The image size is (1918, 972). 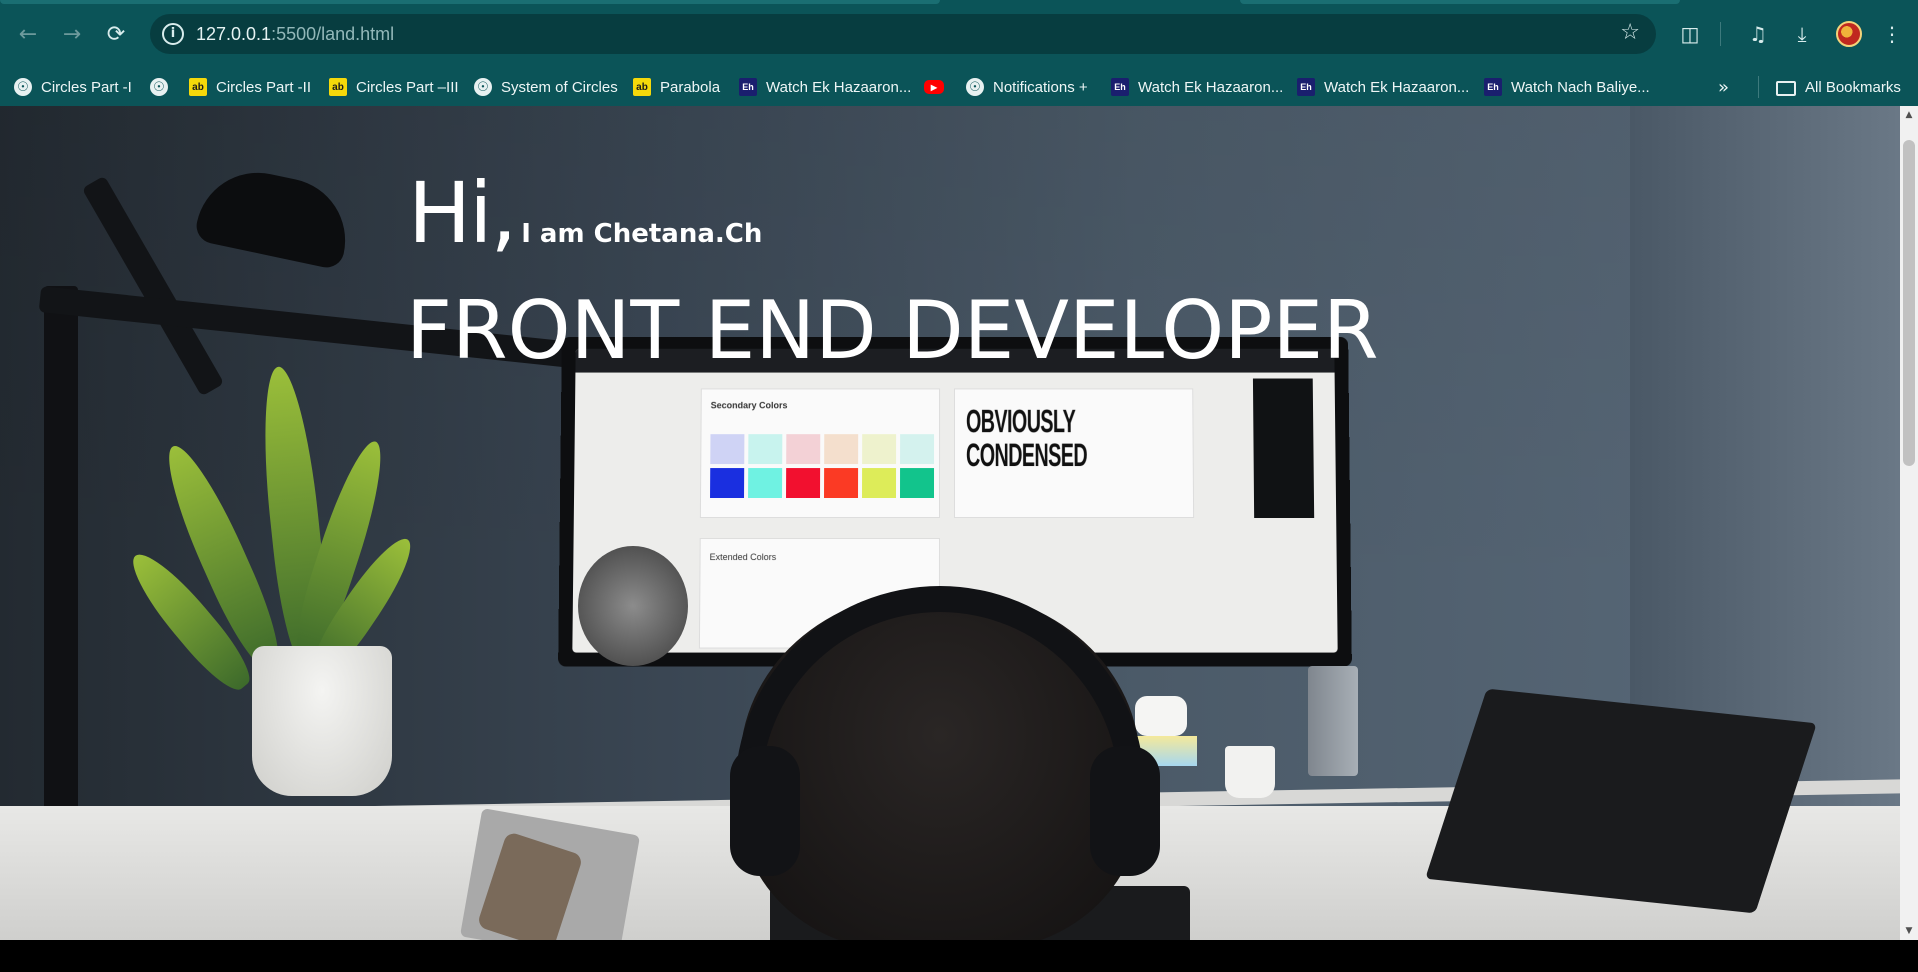 I want to click on screen-obviously-text: OBVIOUSLY CONDENSED, so click(x=1026, y=438).